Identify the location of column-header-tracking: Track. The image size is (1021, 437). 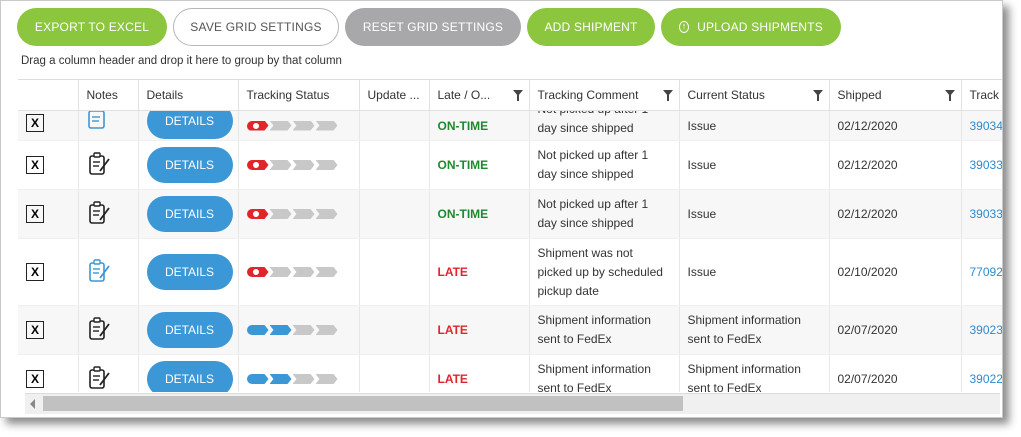
(981, 95).